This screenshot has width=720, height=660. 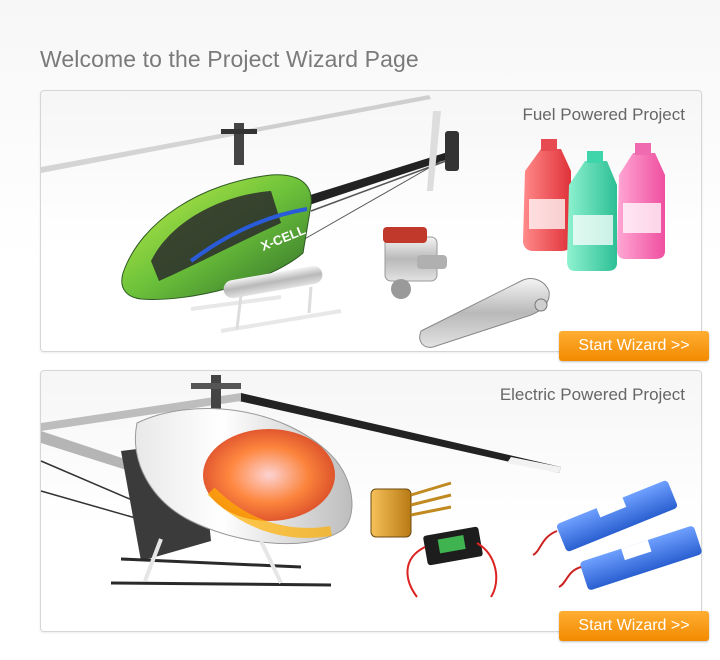 What do you see at coordinates (634, 346) in the screenshot?
I see `fuel-start-wizard-button: Start Wizard >>` at bounding box center [634, 346].